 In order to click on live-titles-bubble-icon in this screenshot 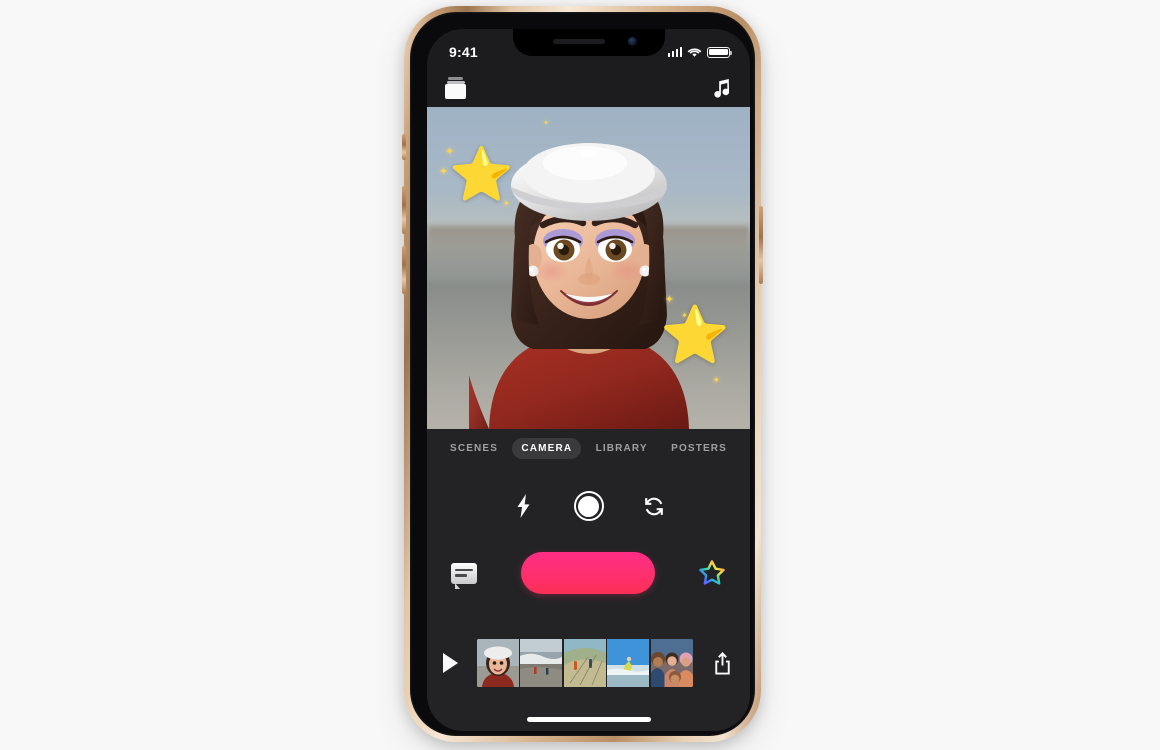, I will do `click(464, 575)`.